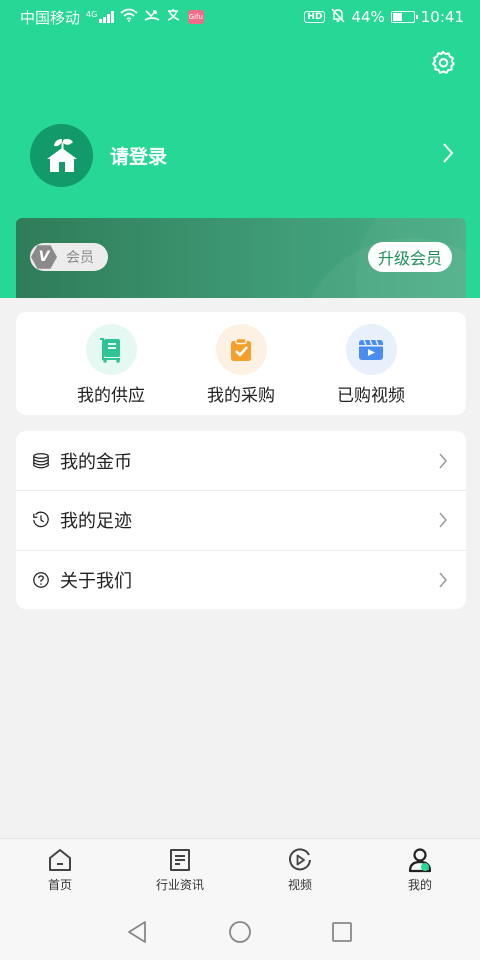 This screenshot has width=480, height=960. I want to click on translate-icon, so click(174, 17).